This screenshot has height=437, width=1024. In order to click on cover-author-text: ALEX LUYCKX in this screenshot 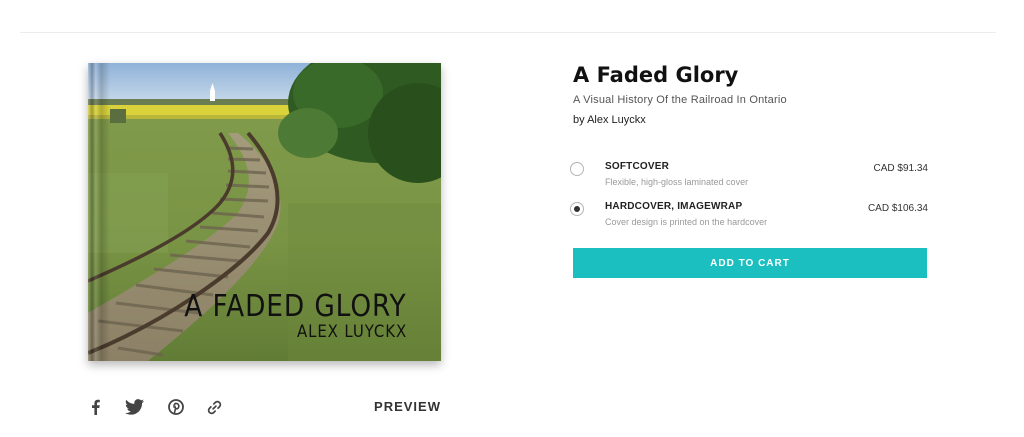, I will do `click(351, 332)`.